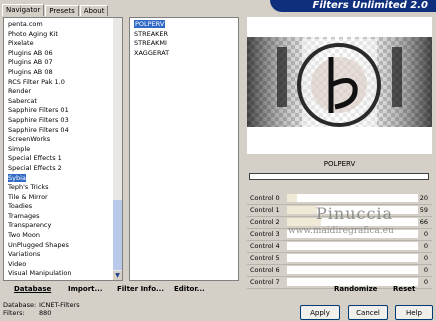 The height and width of the screenshot is (321, 436). I want to click on category-label: Variations, so click(24, 254).